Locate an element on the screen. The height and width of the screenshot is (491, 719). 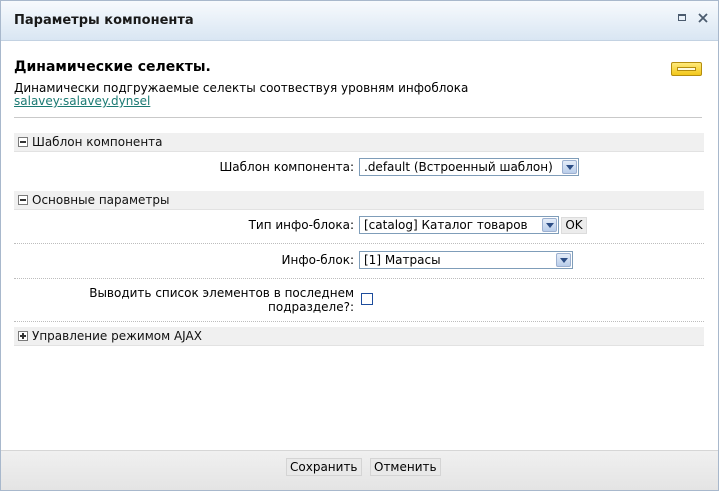
expand-icon is located at coordinates (23, 336).